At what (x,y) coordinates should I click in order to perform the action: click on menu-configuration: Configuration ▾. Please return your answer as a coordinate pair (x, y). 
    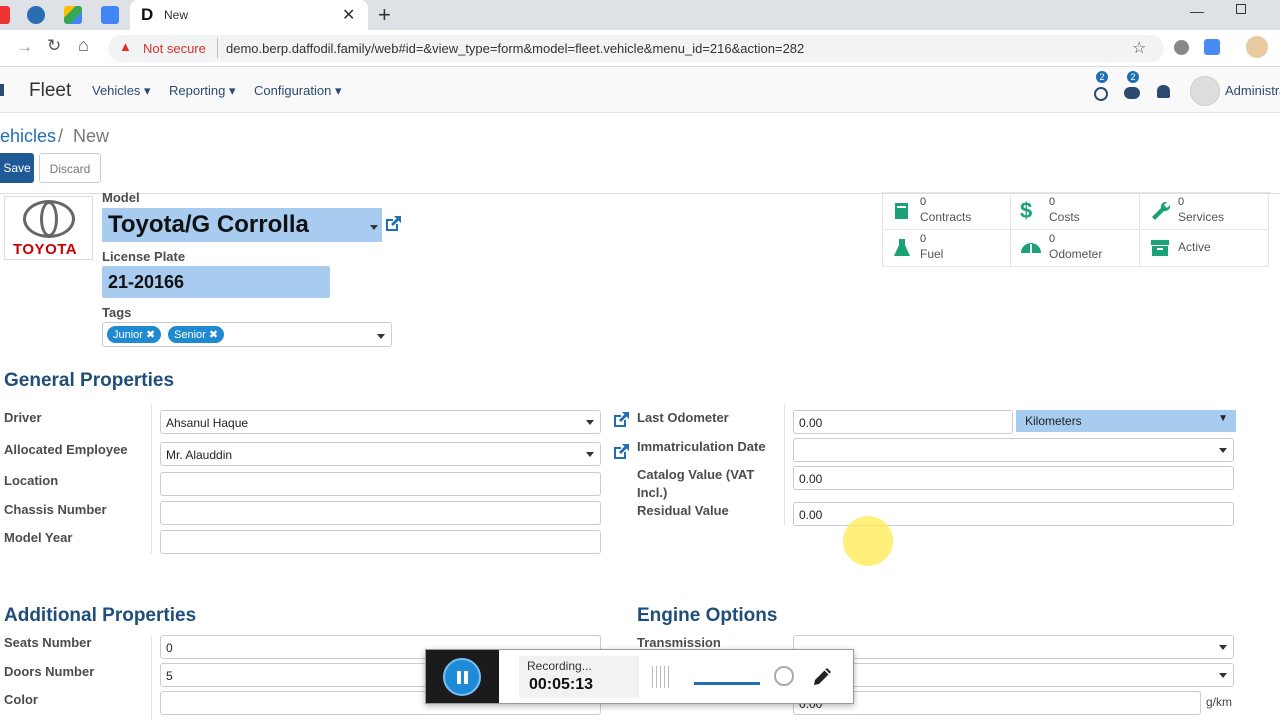
    Looking at the image, I should click on (297, 91).